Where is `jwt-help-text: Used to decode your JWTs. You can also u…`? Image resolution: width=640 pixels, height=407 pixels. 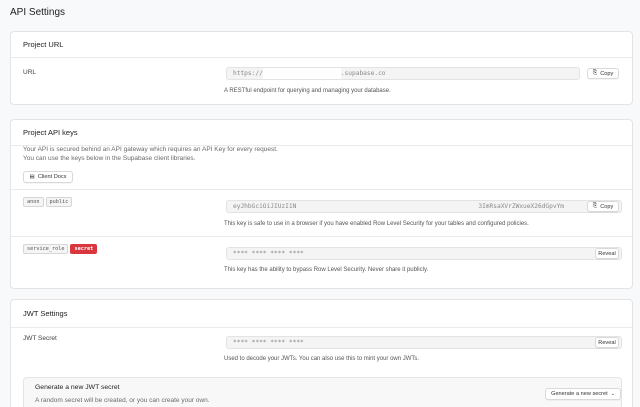 jwt-help-text: Used to decode your JWTs. You can also u… is located at coordinates (322, 359).